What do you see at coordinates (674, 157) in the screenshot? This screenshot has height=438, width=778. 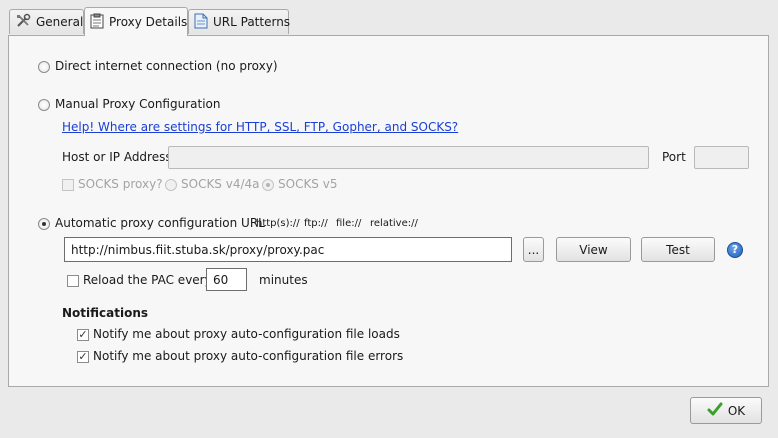 I see `port-label: Port` at bounding box center [674, 157].